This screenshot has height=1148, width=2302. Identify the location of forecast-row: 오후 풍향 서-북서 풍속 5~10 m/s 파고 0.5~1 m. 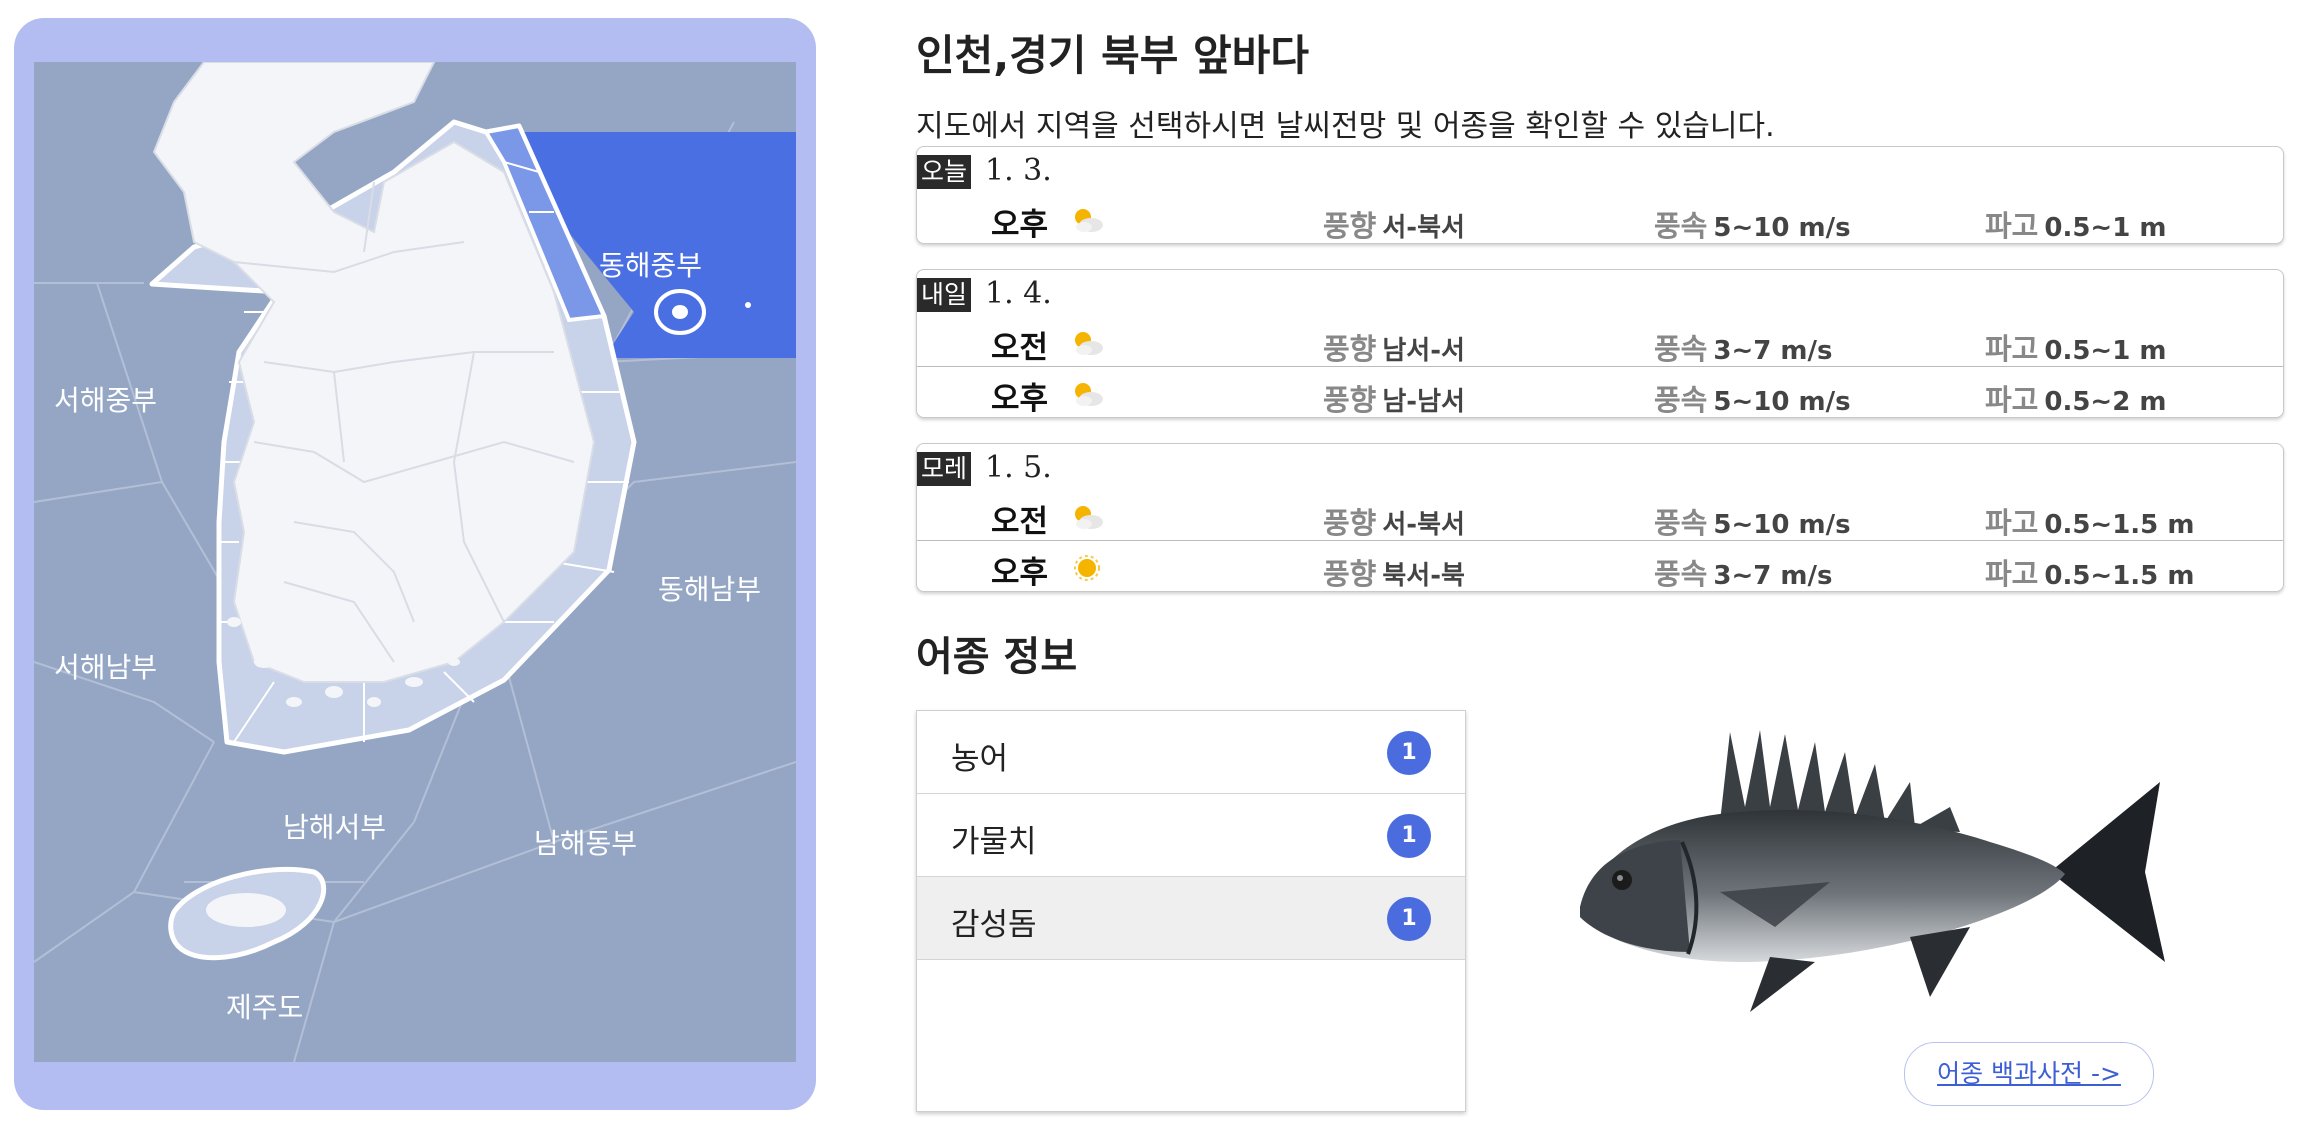
(1600, 218).